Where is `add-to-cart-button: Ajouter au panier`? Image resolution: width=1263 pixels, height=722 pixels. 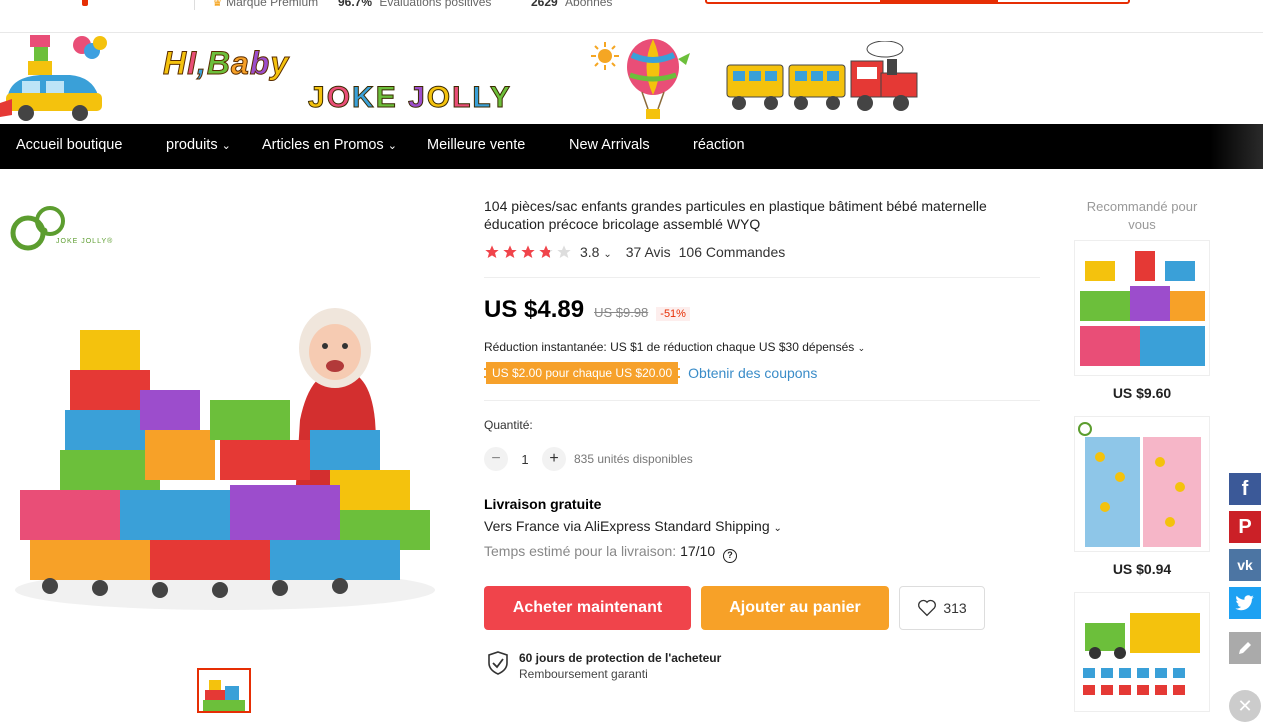
add-to-cart-button: Ajouter au panier is located at coordinates (795, 608).